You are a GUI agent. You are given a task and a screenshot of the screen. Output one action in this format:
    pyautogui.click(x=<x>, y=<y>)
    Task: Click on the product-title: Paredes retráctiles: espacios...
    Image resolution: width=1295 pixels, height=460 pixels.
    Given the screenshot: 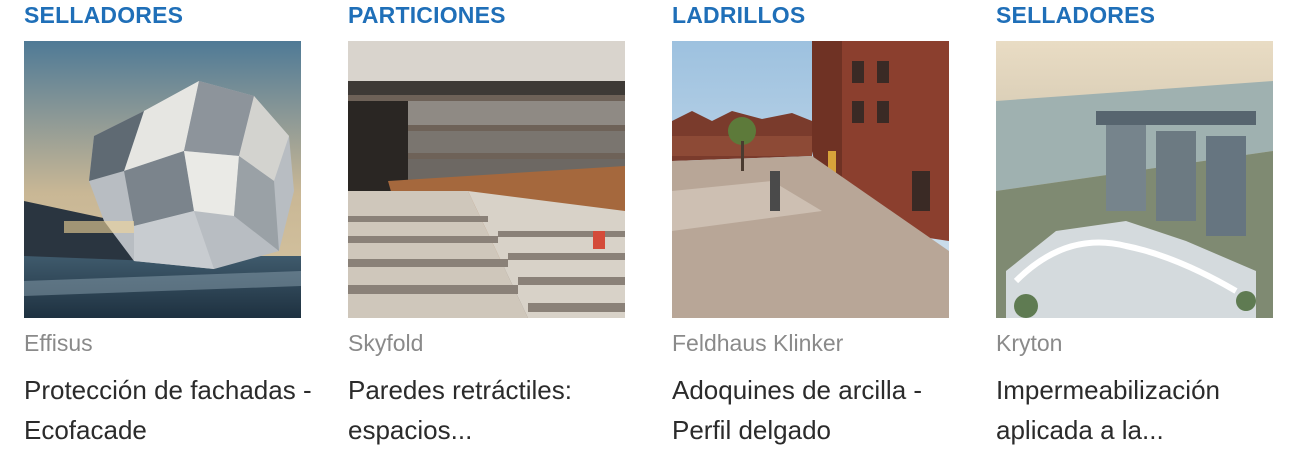 What is the action you would take?
    pyautogui.click(x=493, y=410)
    